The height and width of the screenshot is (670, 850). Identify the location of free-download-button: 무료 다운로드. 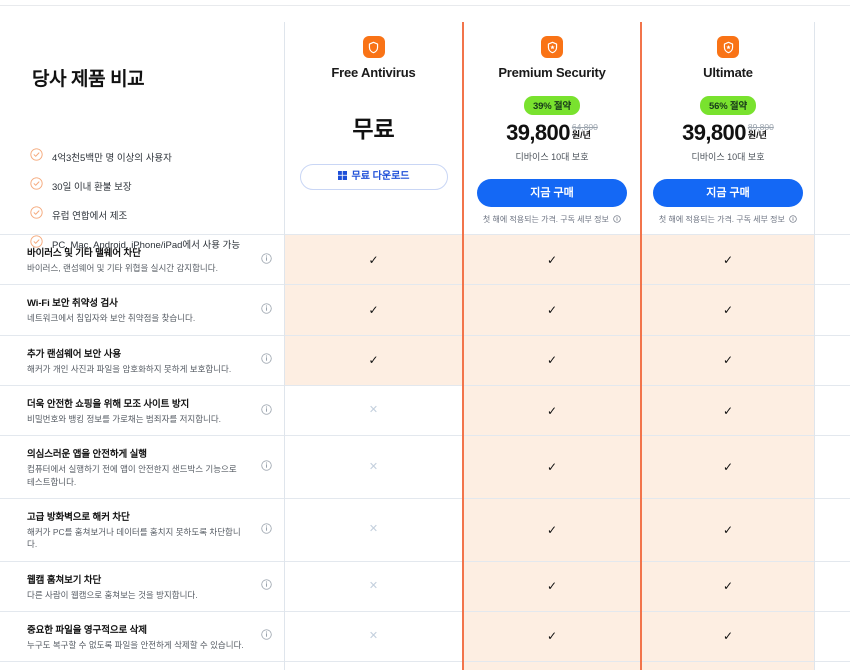
(373, 176).